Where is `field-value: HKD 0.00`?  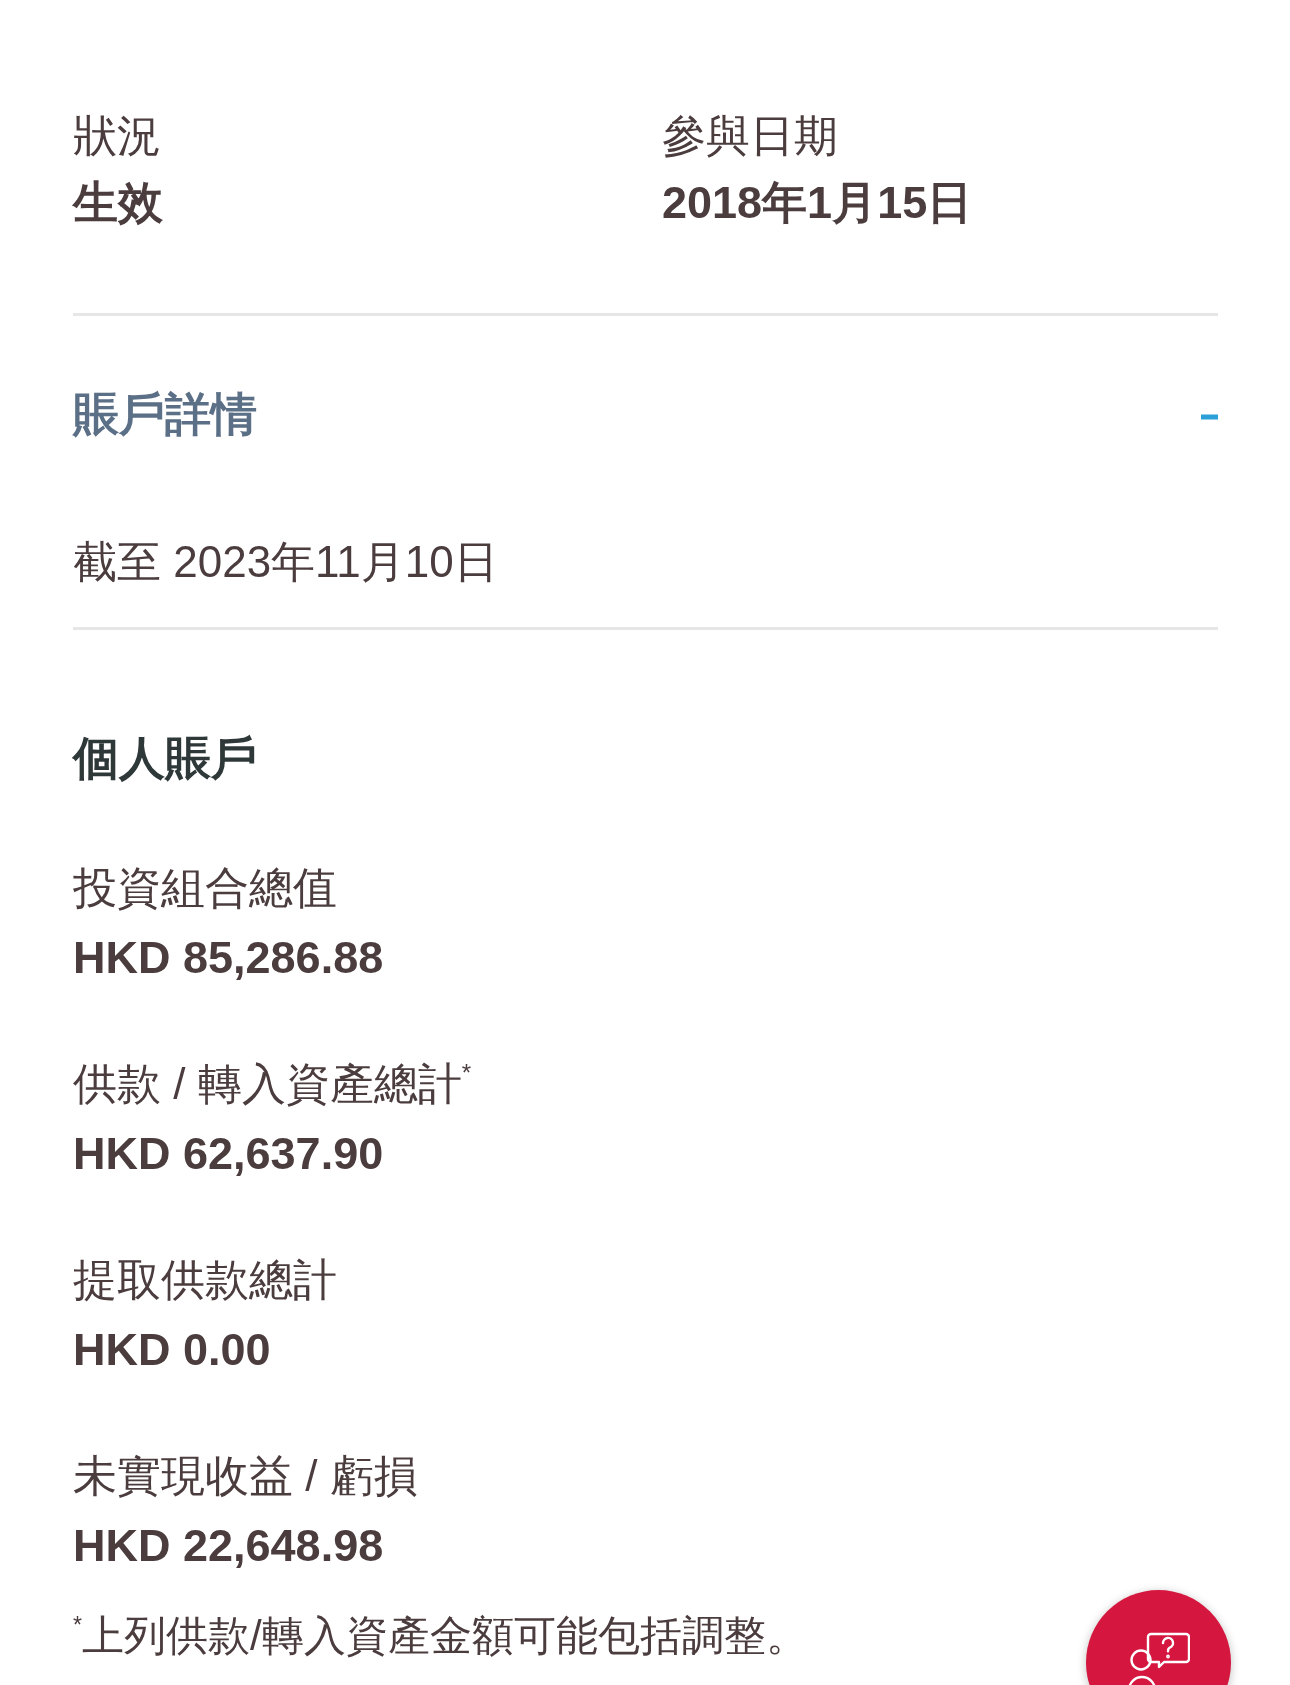
field-value: HKD 0.00 is located at coordinates (172, 1350).